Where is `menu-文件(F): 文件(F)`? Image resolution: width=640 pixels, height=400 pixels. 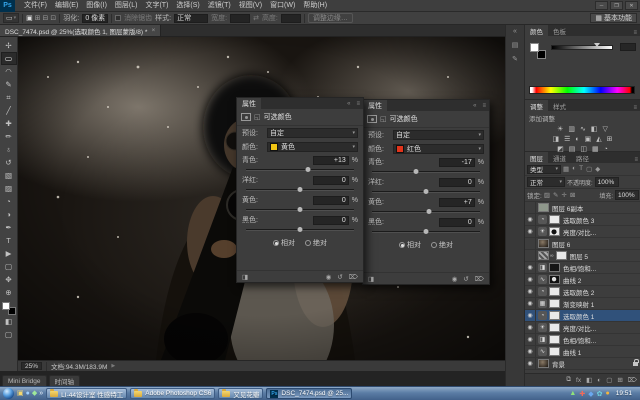
menu-文件(F): 文件(F) is located at coordinates (35, 5).